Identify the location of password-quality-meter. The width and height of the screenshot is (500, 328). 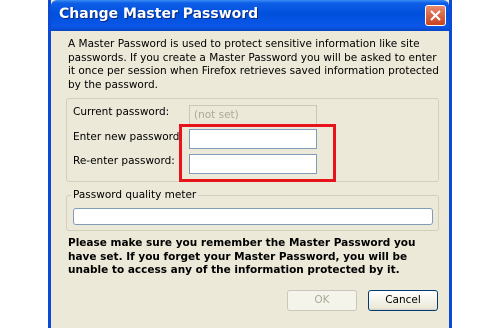
(253, 216).